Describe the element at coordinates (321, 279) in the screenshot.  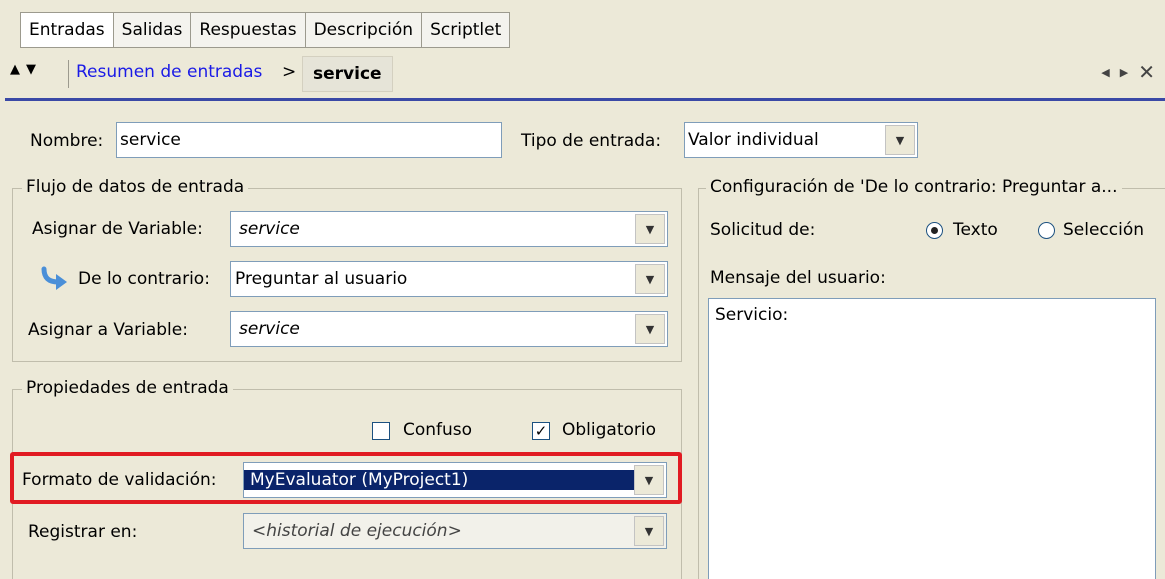
I see `contrario-value: Preguntar al usuario` at that location.